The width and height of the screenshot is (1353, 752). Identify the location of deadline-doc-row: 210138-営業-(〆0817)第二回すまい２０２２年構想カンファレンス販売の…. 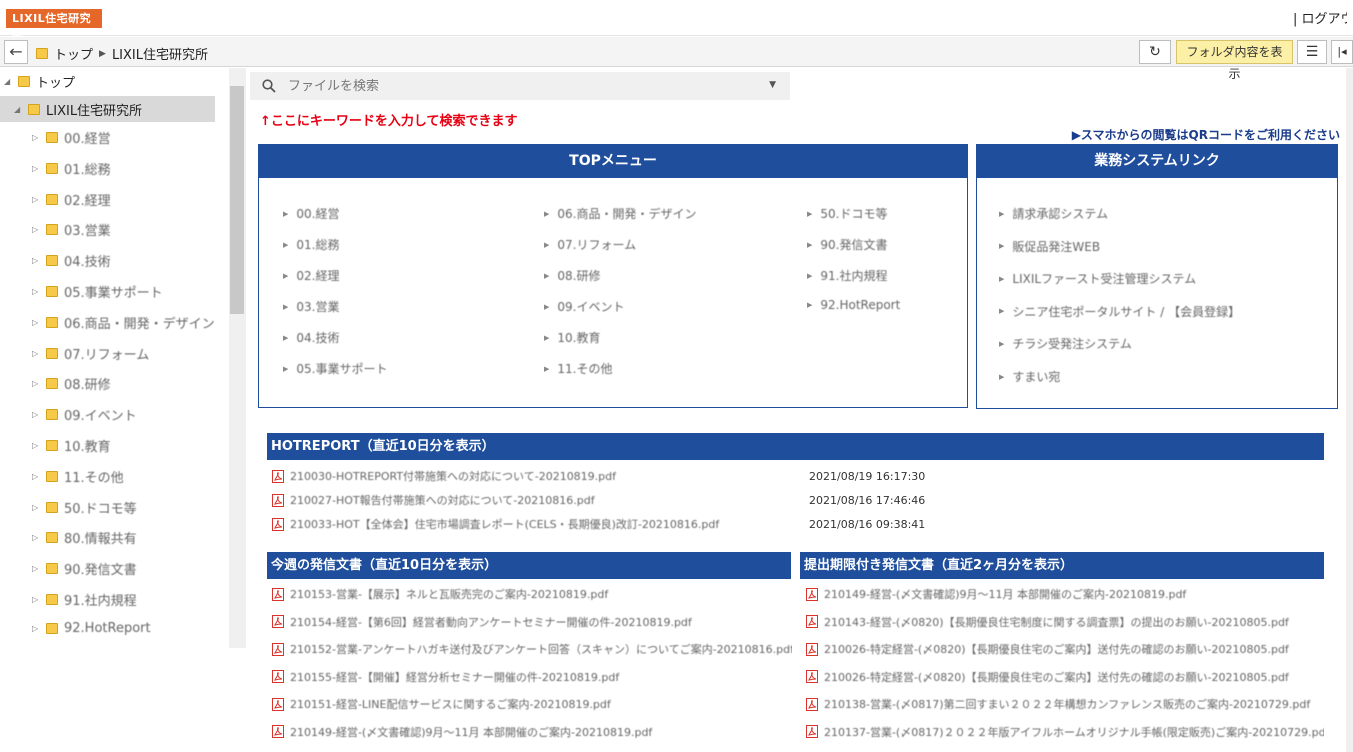
(1065, 704).